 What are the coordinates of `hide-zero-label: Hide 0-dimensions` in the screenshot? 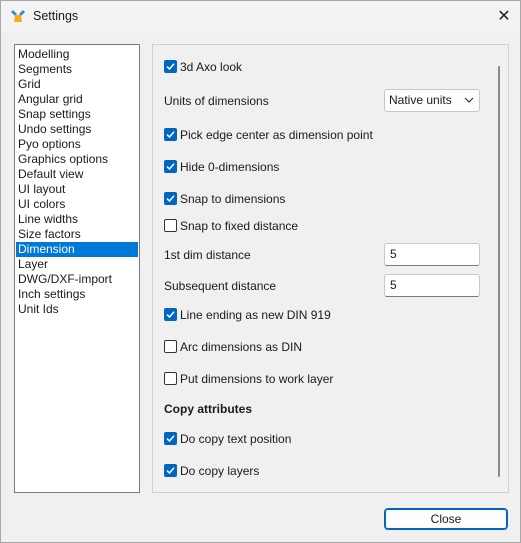 It's located at (230, 167).